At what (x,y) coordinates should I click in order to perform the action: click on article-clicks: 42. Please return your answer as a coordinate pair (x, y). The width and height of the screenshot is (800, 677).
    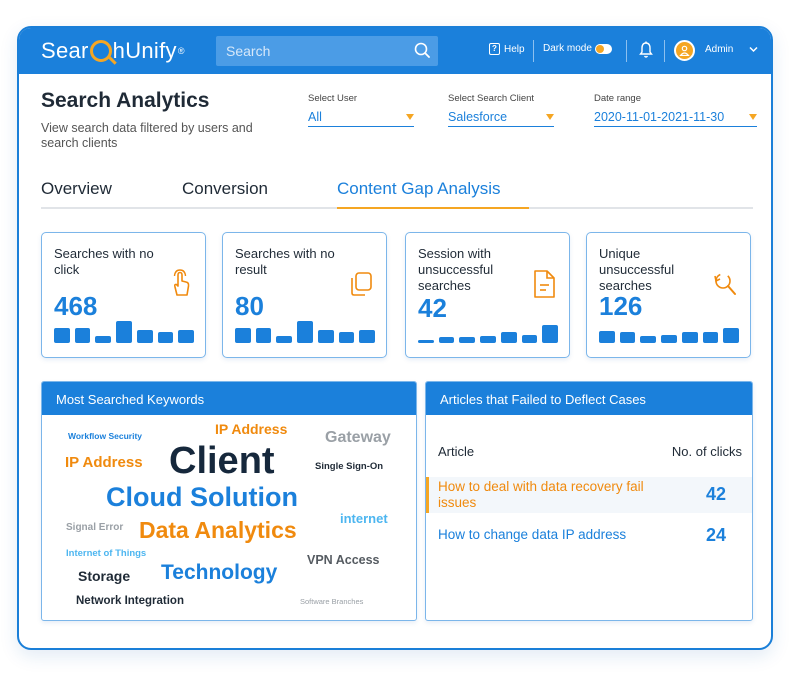
    Looking at the image, I should click on (715, 494).